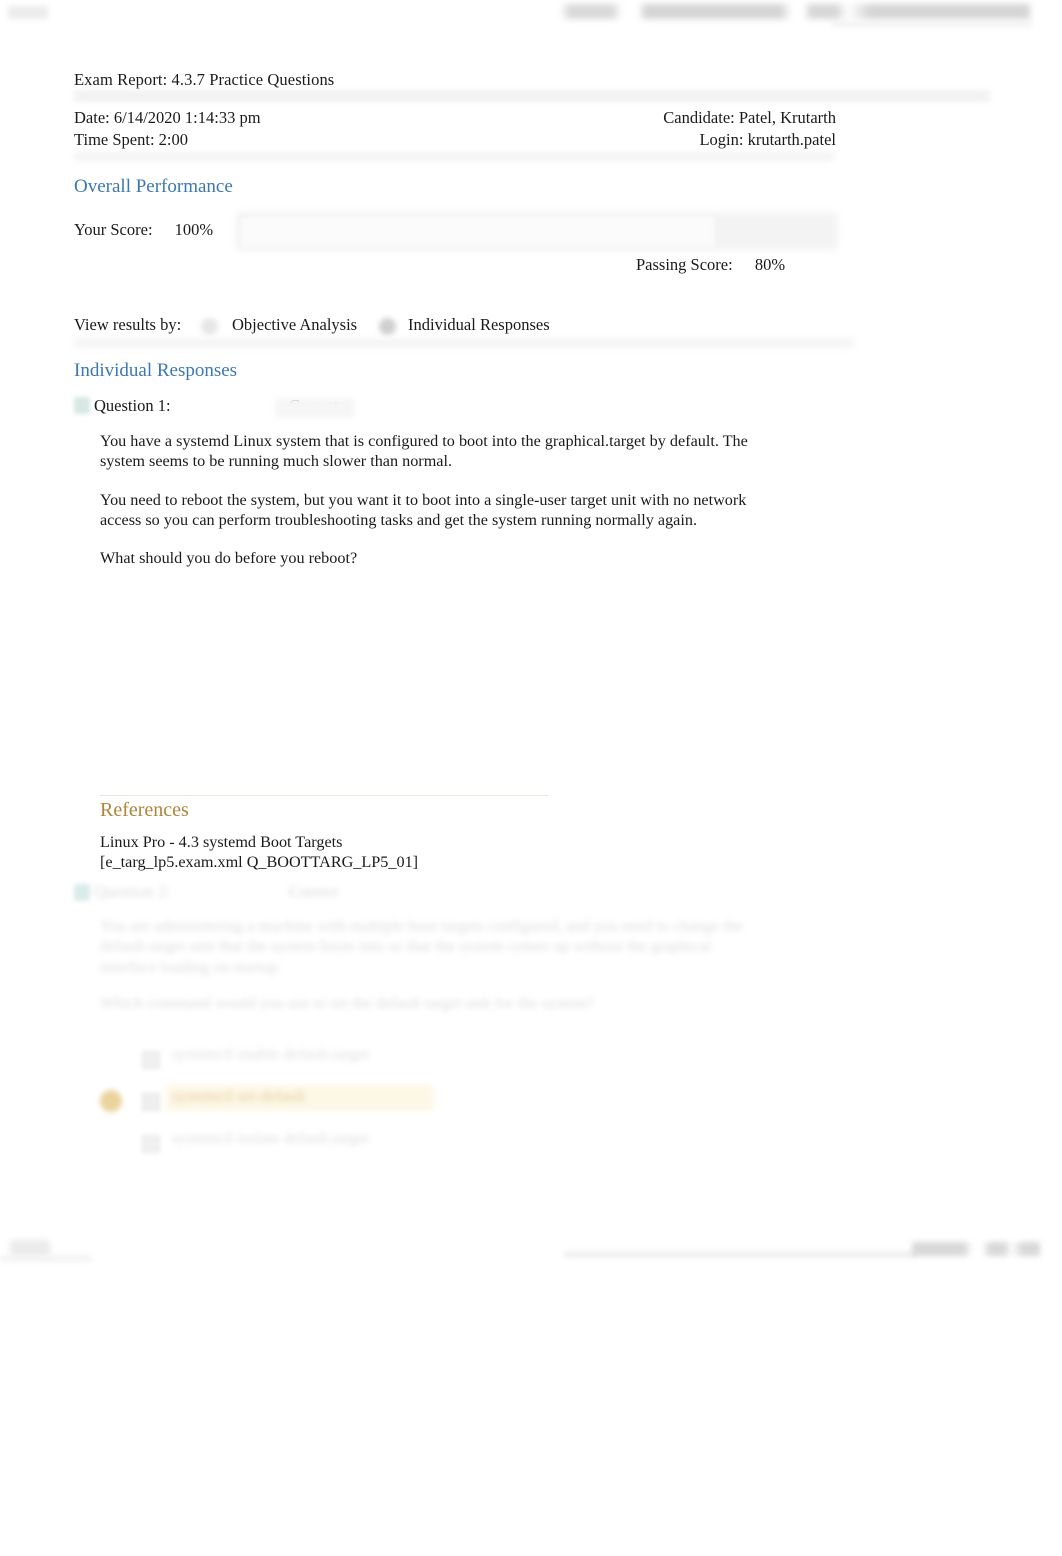  Describe the element at coordinates (271, 1054) in the screenshot. I see `answer-label: systemctl enable default.target` at that location.